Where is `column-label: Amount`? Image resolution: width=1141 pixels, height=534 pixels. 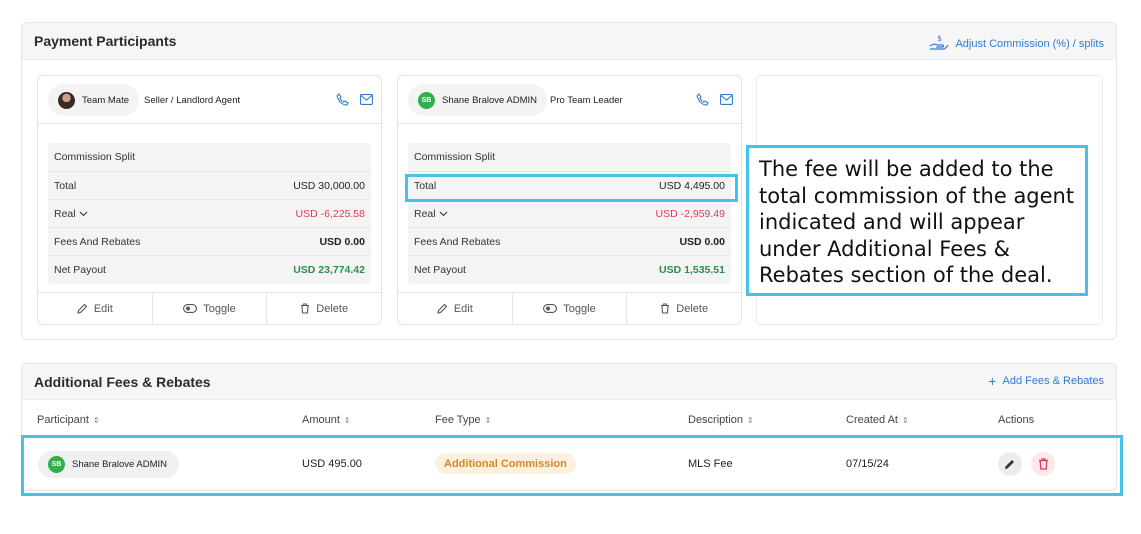 column-label: Amount is located at coordinates (321, 420).